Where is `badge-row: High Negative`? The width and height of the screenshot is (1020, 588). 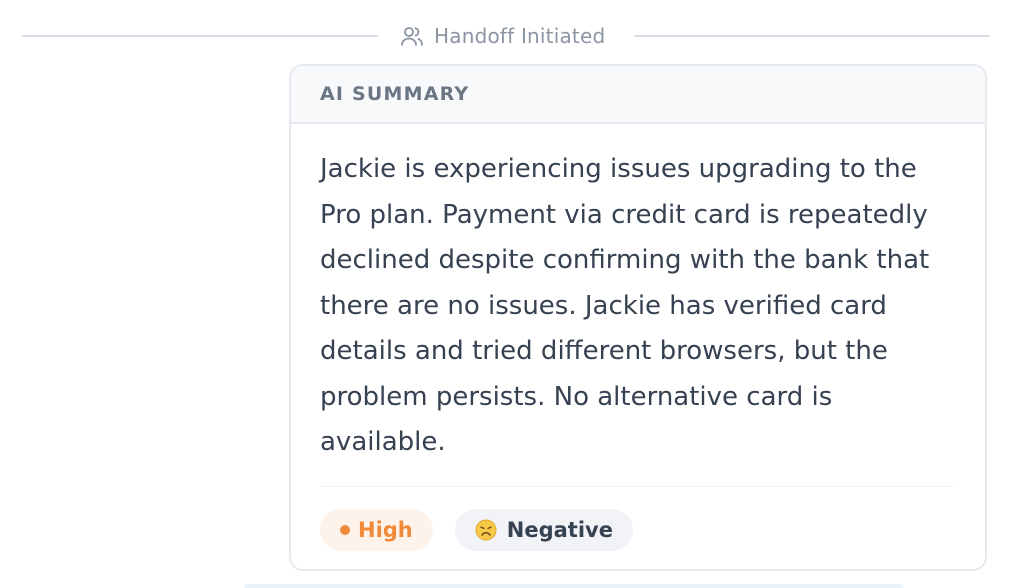 badge-row: High Negative is located at coordinates (476, 530).